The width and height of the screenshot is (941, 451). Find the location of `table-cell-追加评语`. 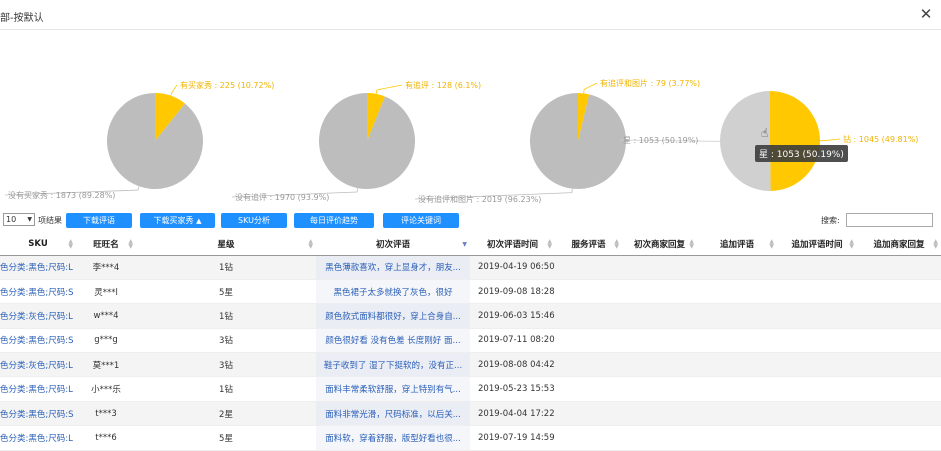

table-cell-追加评语 is located at coordinates (737, 316).